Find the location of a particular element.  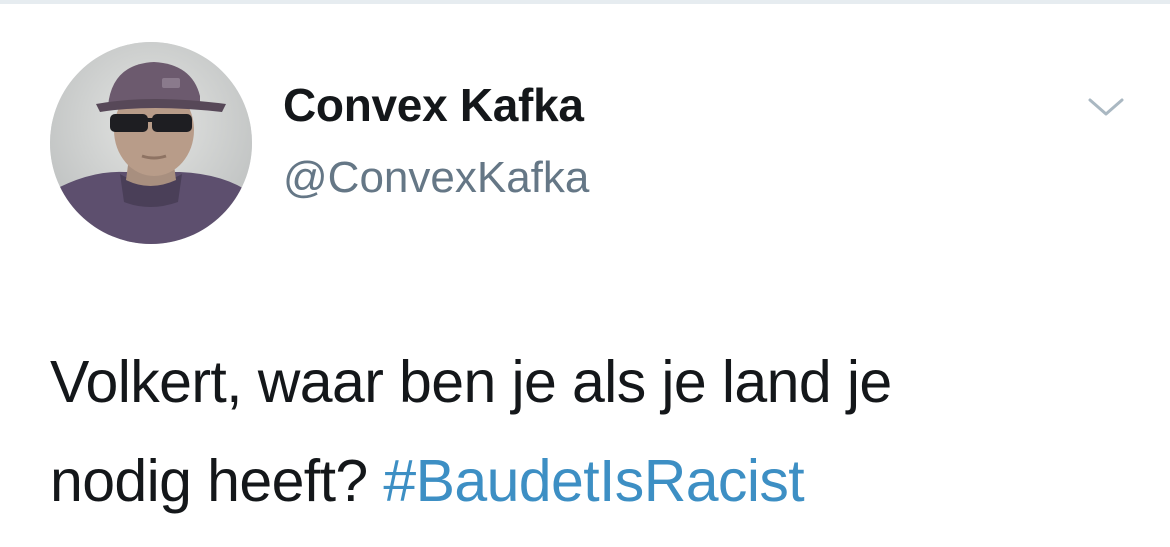

top-divider is located at coordinates (585, 2).